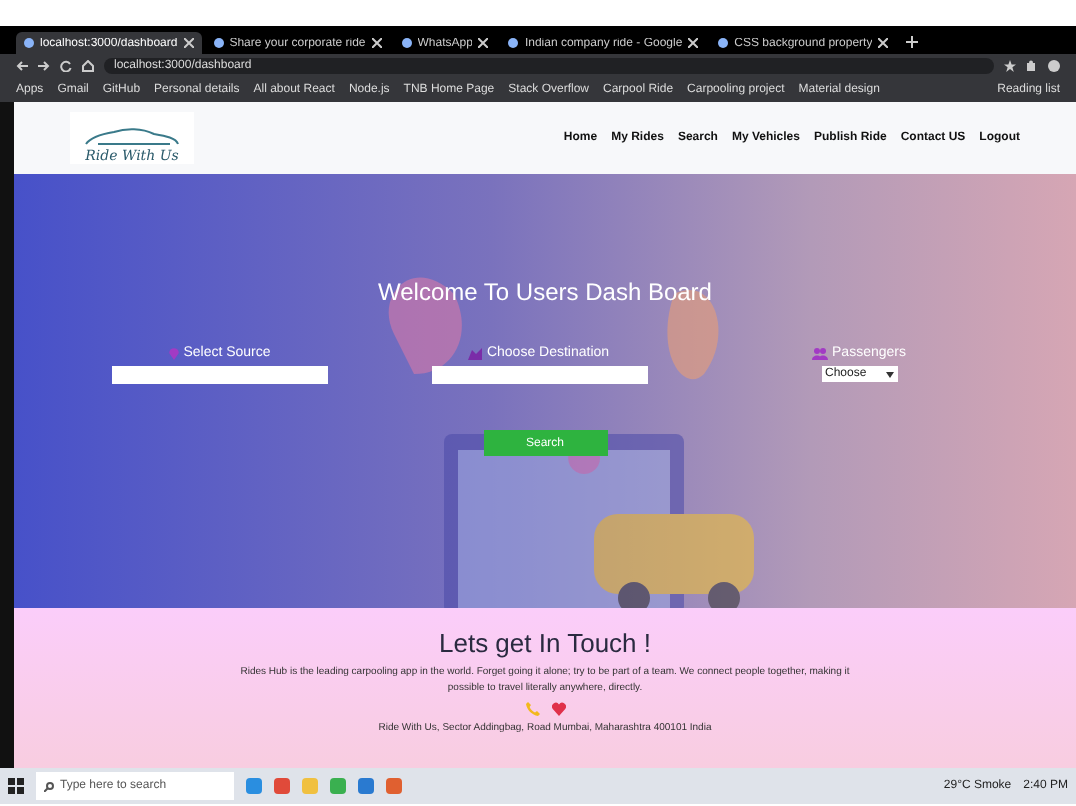  What do you see at coordinates (532, 709) in the screenshot?
I see `phone-icon` at bounding box center [532, 709].